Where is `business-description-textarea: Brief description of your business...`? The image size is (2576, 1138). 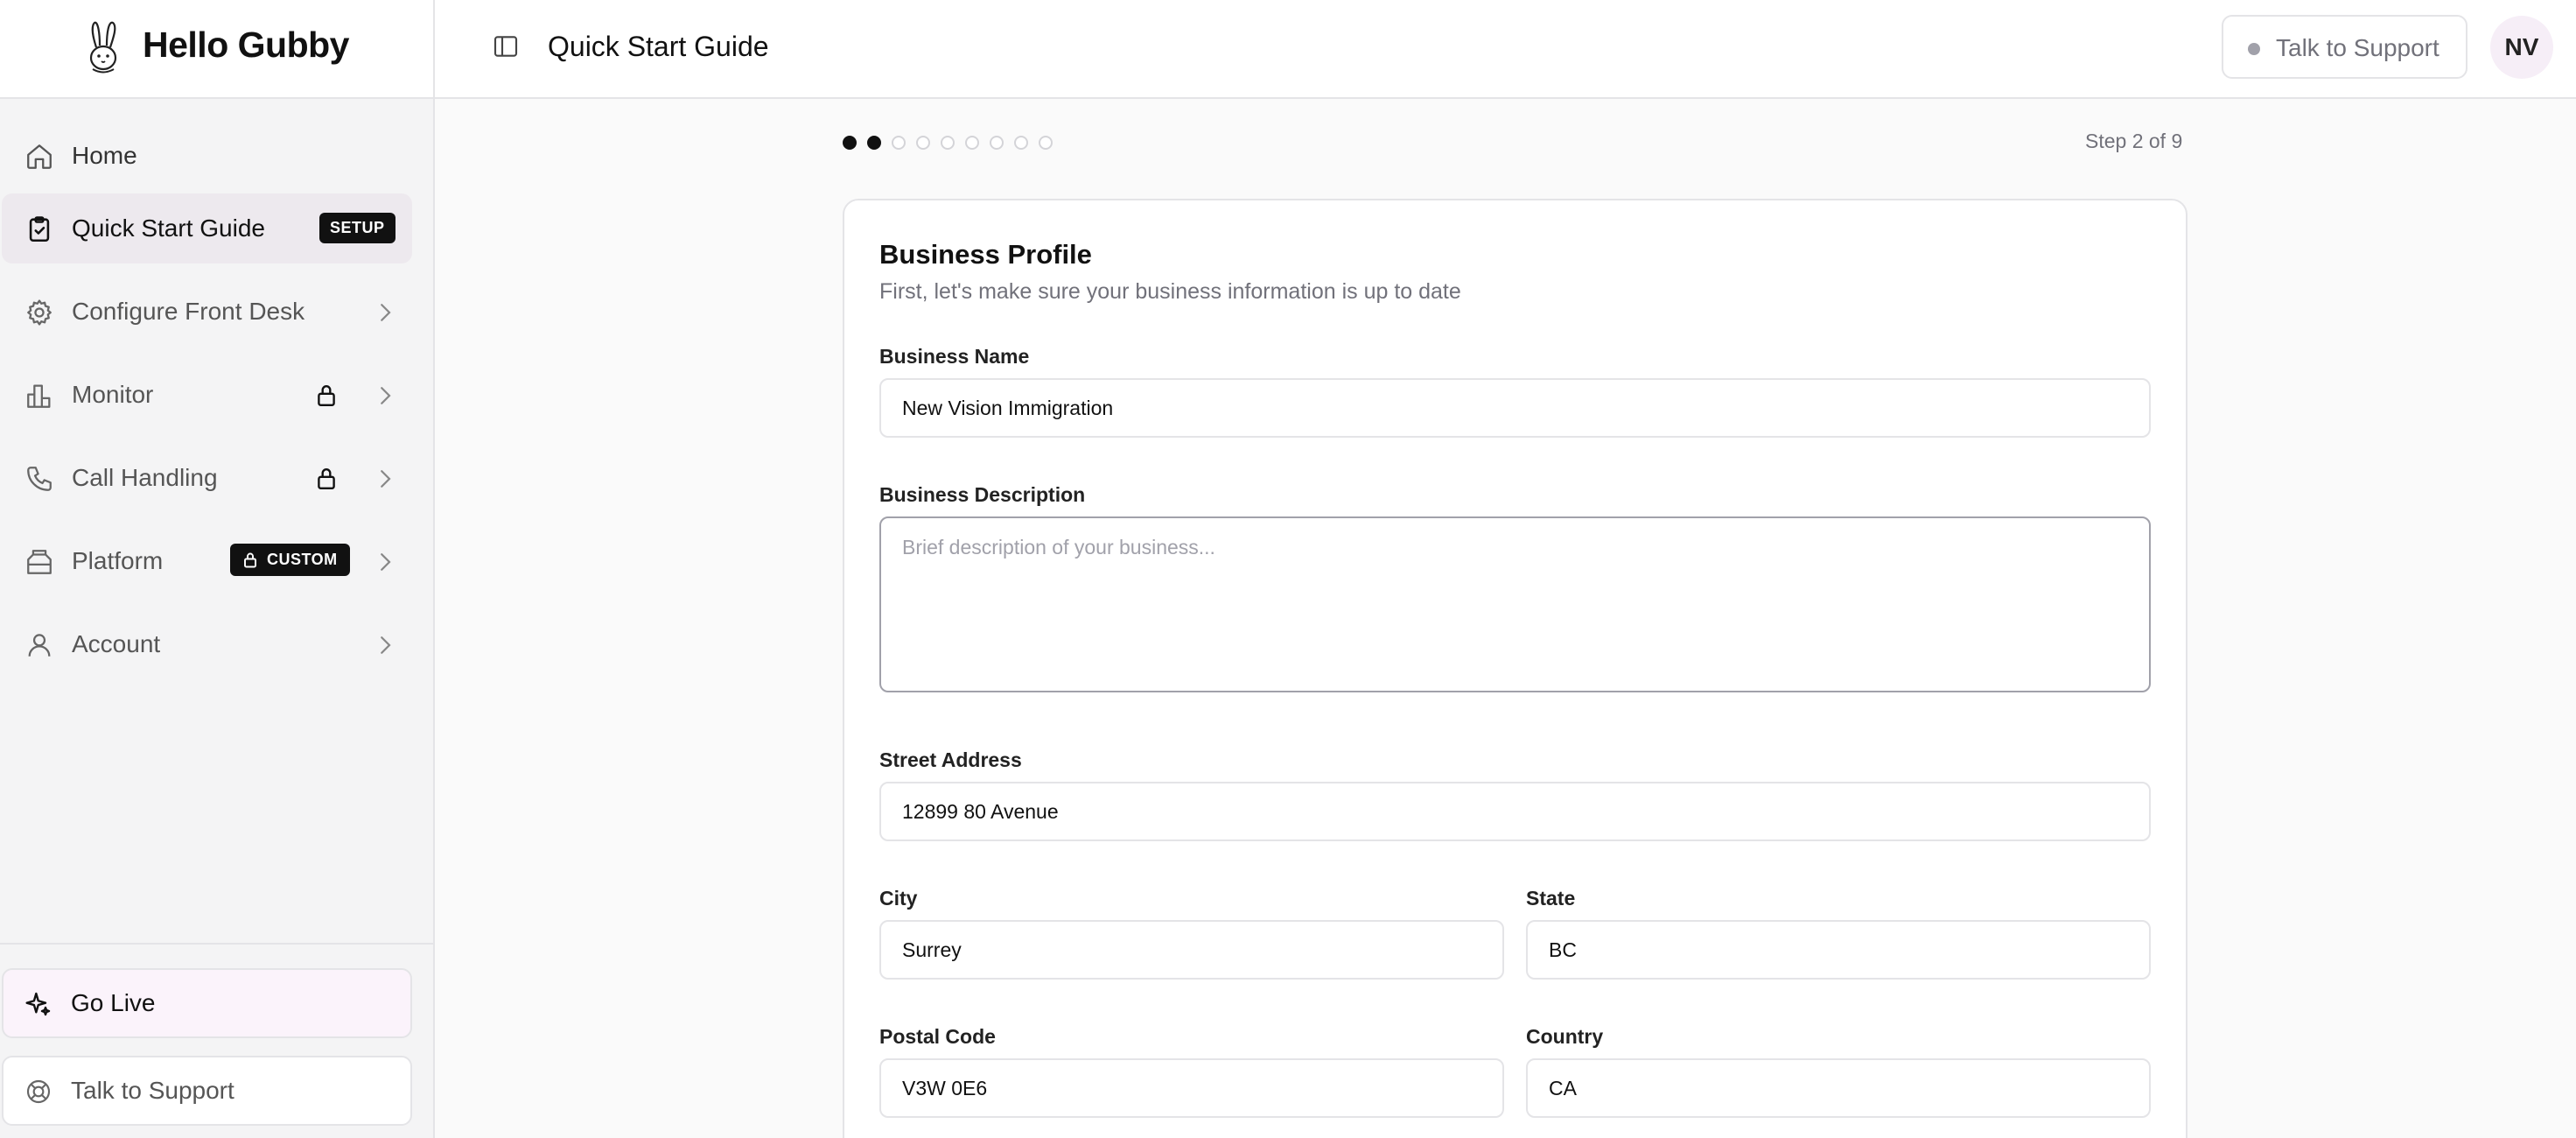 business-description-textarea: Brief description of your business... is located at coordinates (1515, 604).